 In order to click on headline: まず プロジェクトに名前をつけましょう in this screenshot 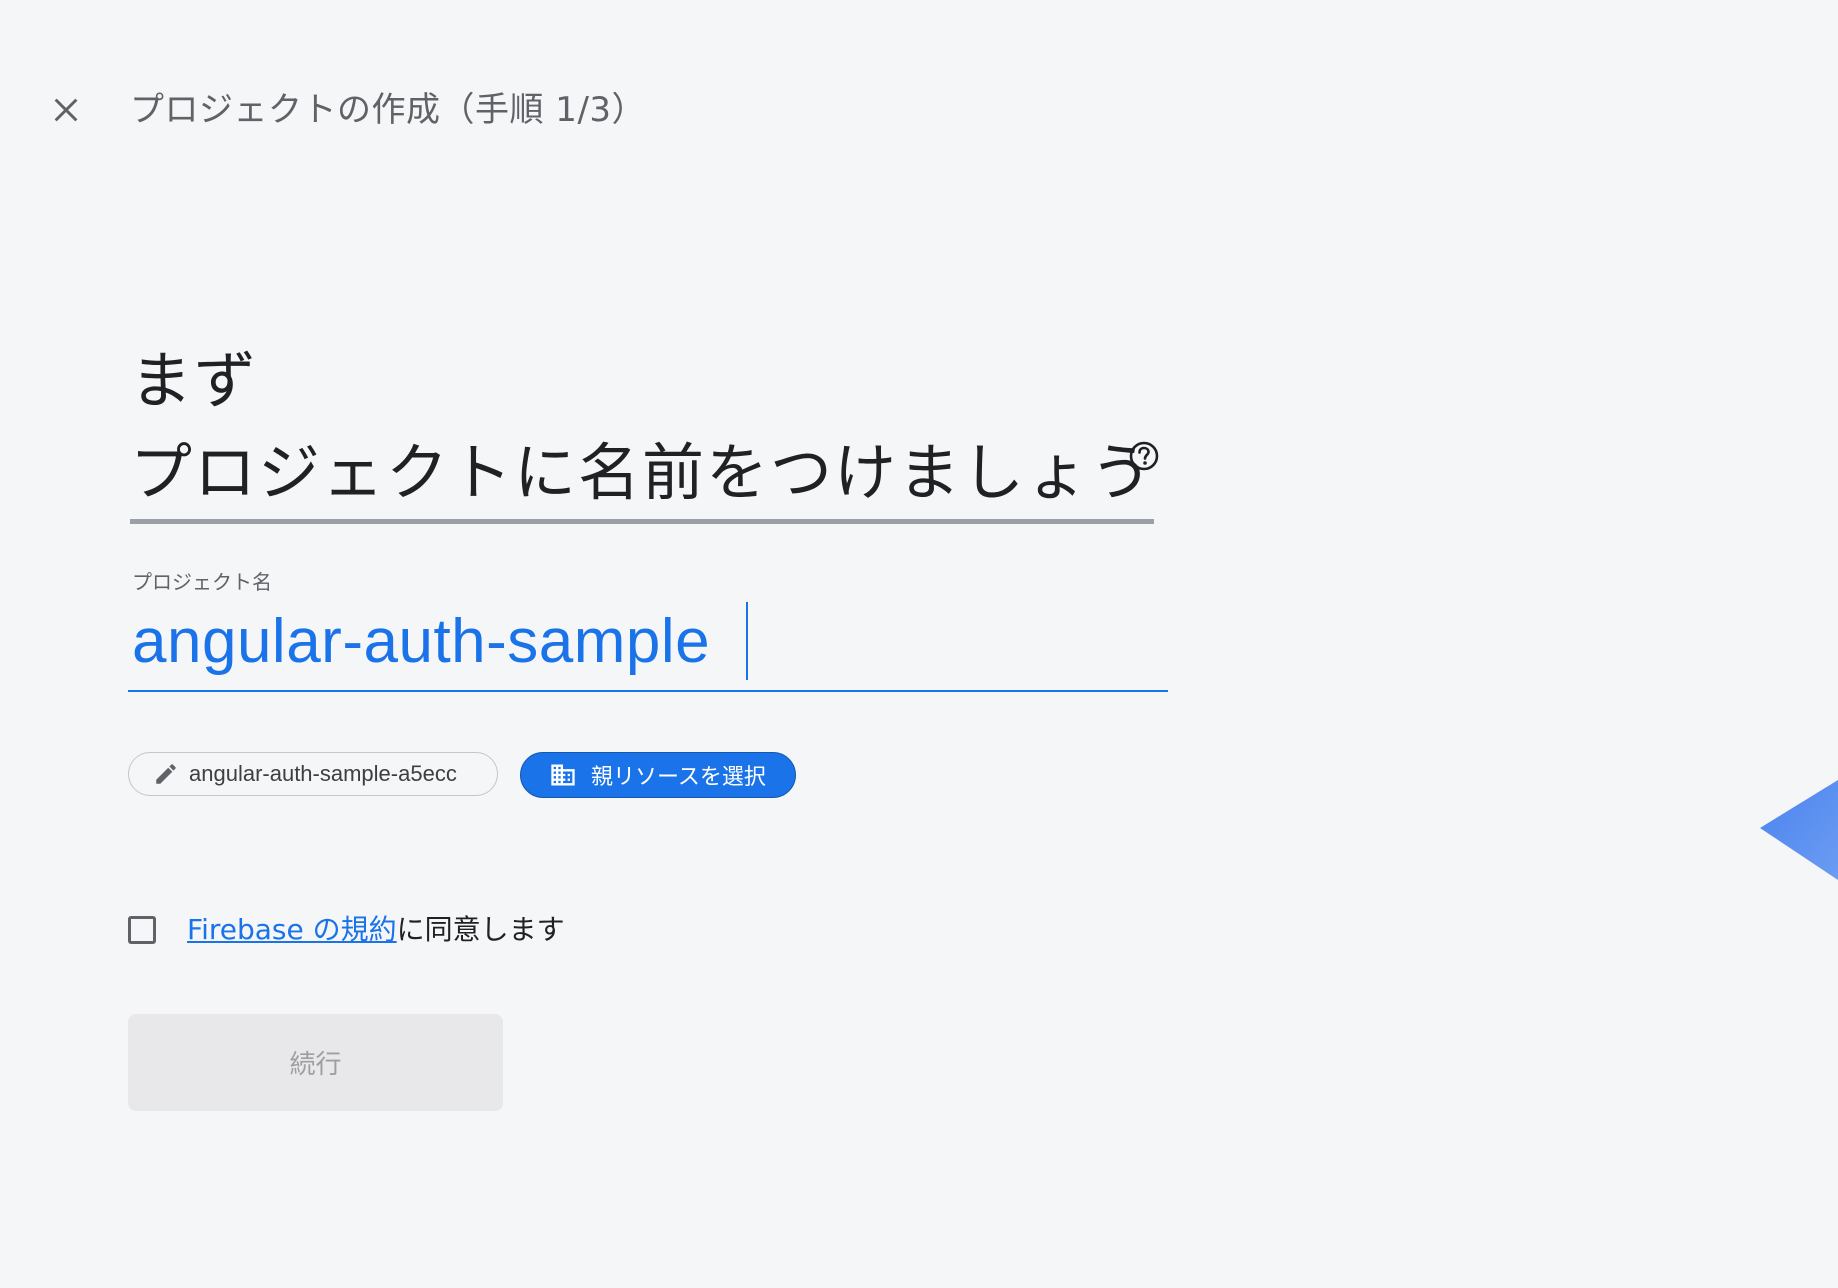, I will do `click(642, 429)`.